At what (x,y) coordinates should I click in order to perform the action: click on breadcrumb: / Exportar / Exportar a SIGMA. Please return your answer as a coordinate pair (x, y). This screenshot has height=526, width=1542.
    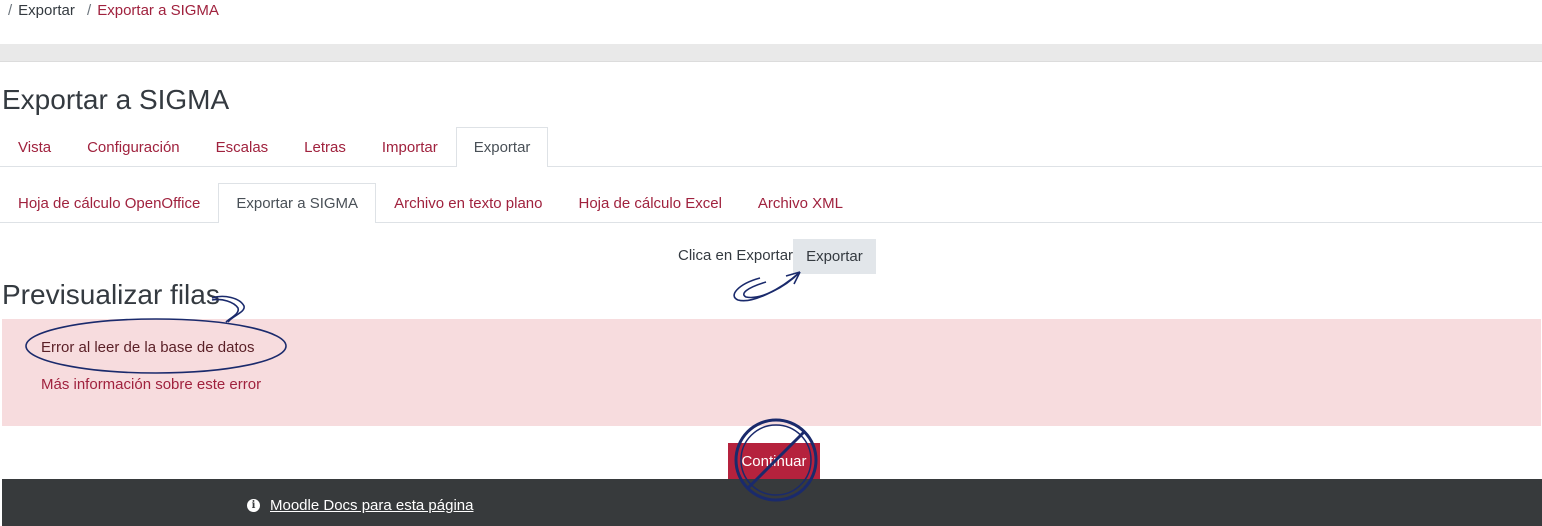
    Looking at the image, I should click on (113, 10).